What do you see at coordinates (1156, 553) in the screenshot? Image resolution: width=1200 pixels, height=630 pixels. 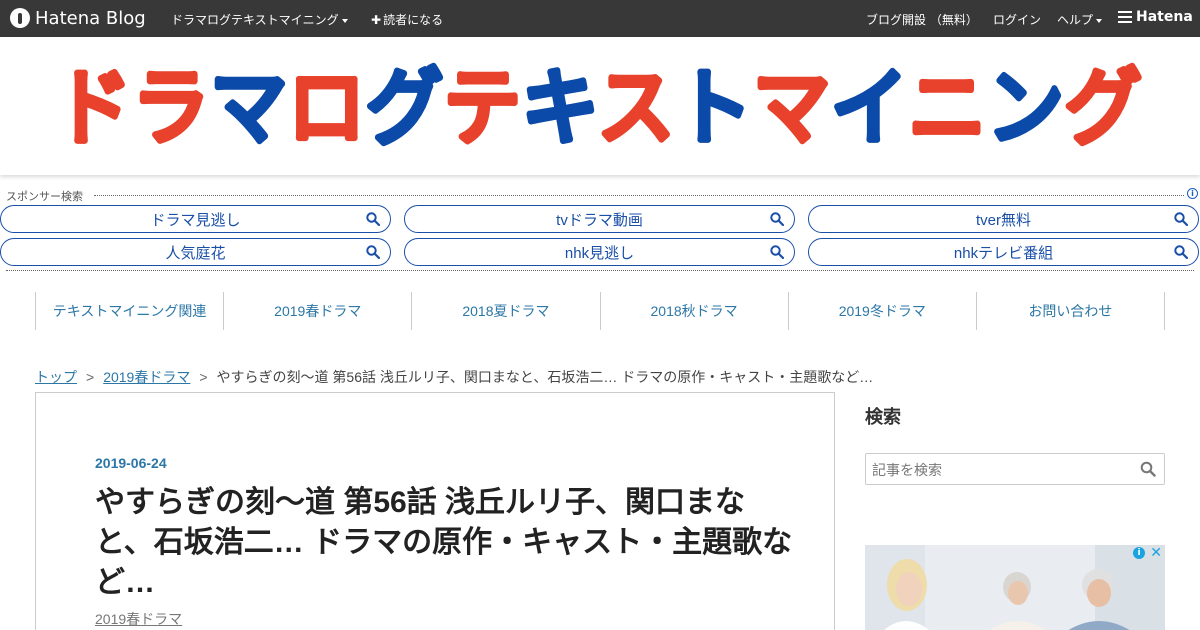 I see `ad-close-icon: ✕` at bounding box center [1156, 553].